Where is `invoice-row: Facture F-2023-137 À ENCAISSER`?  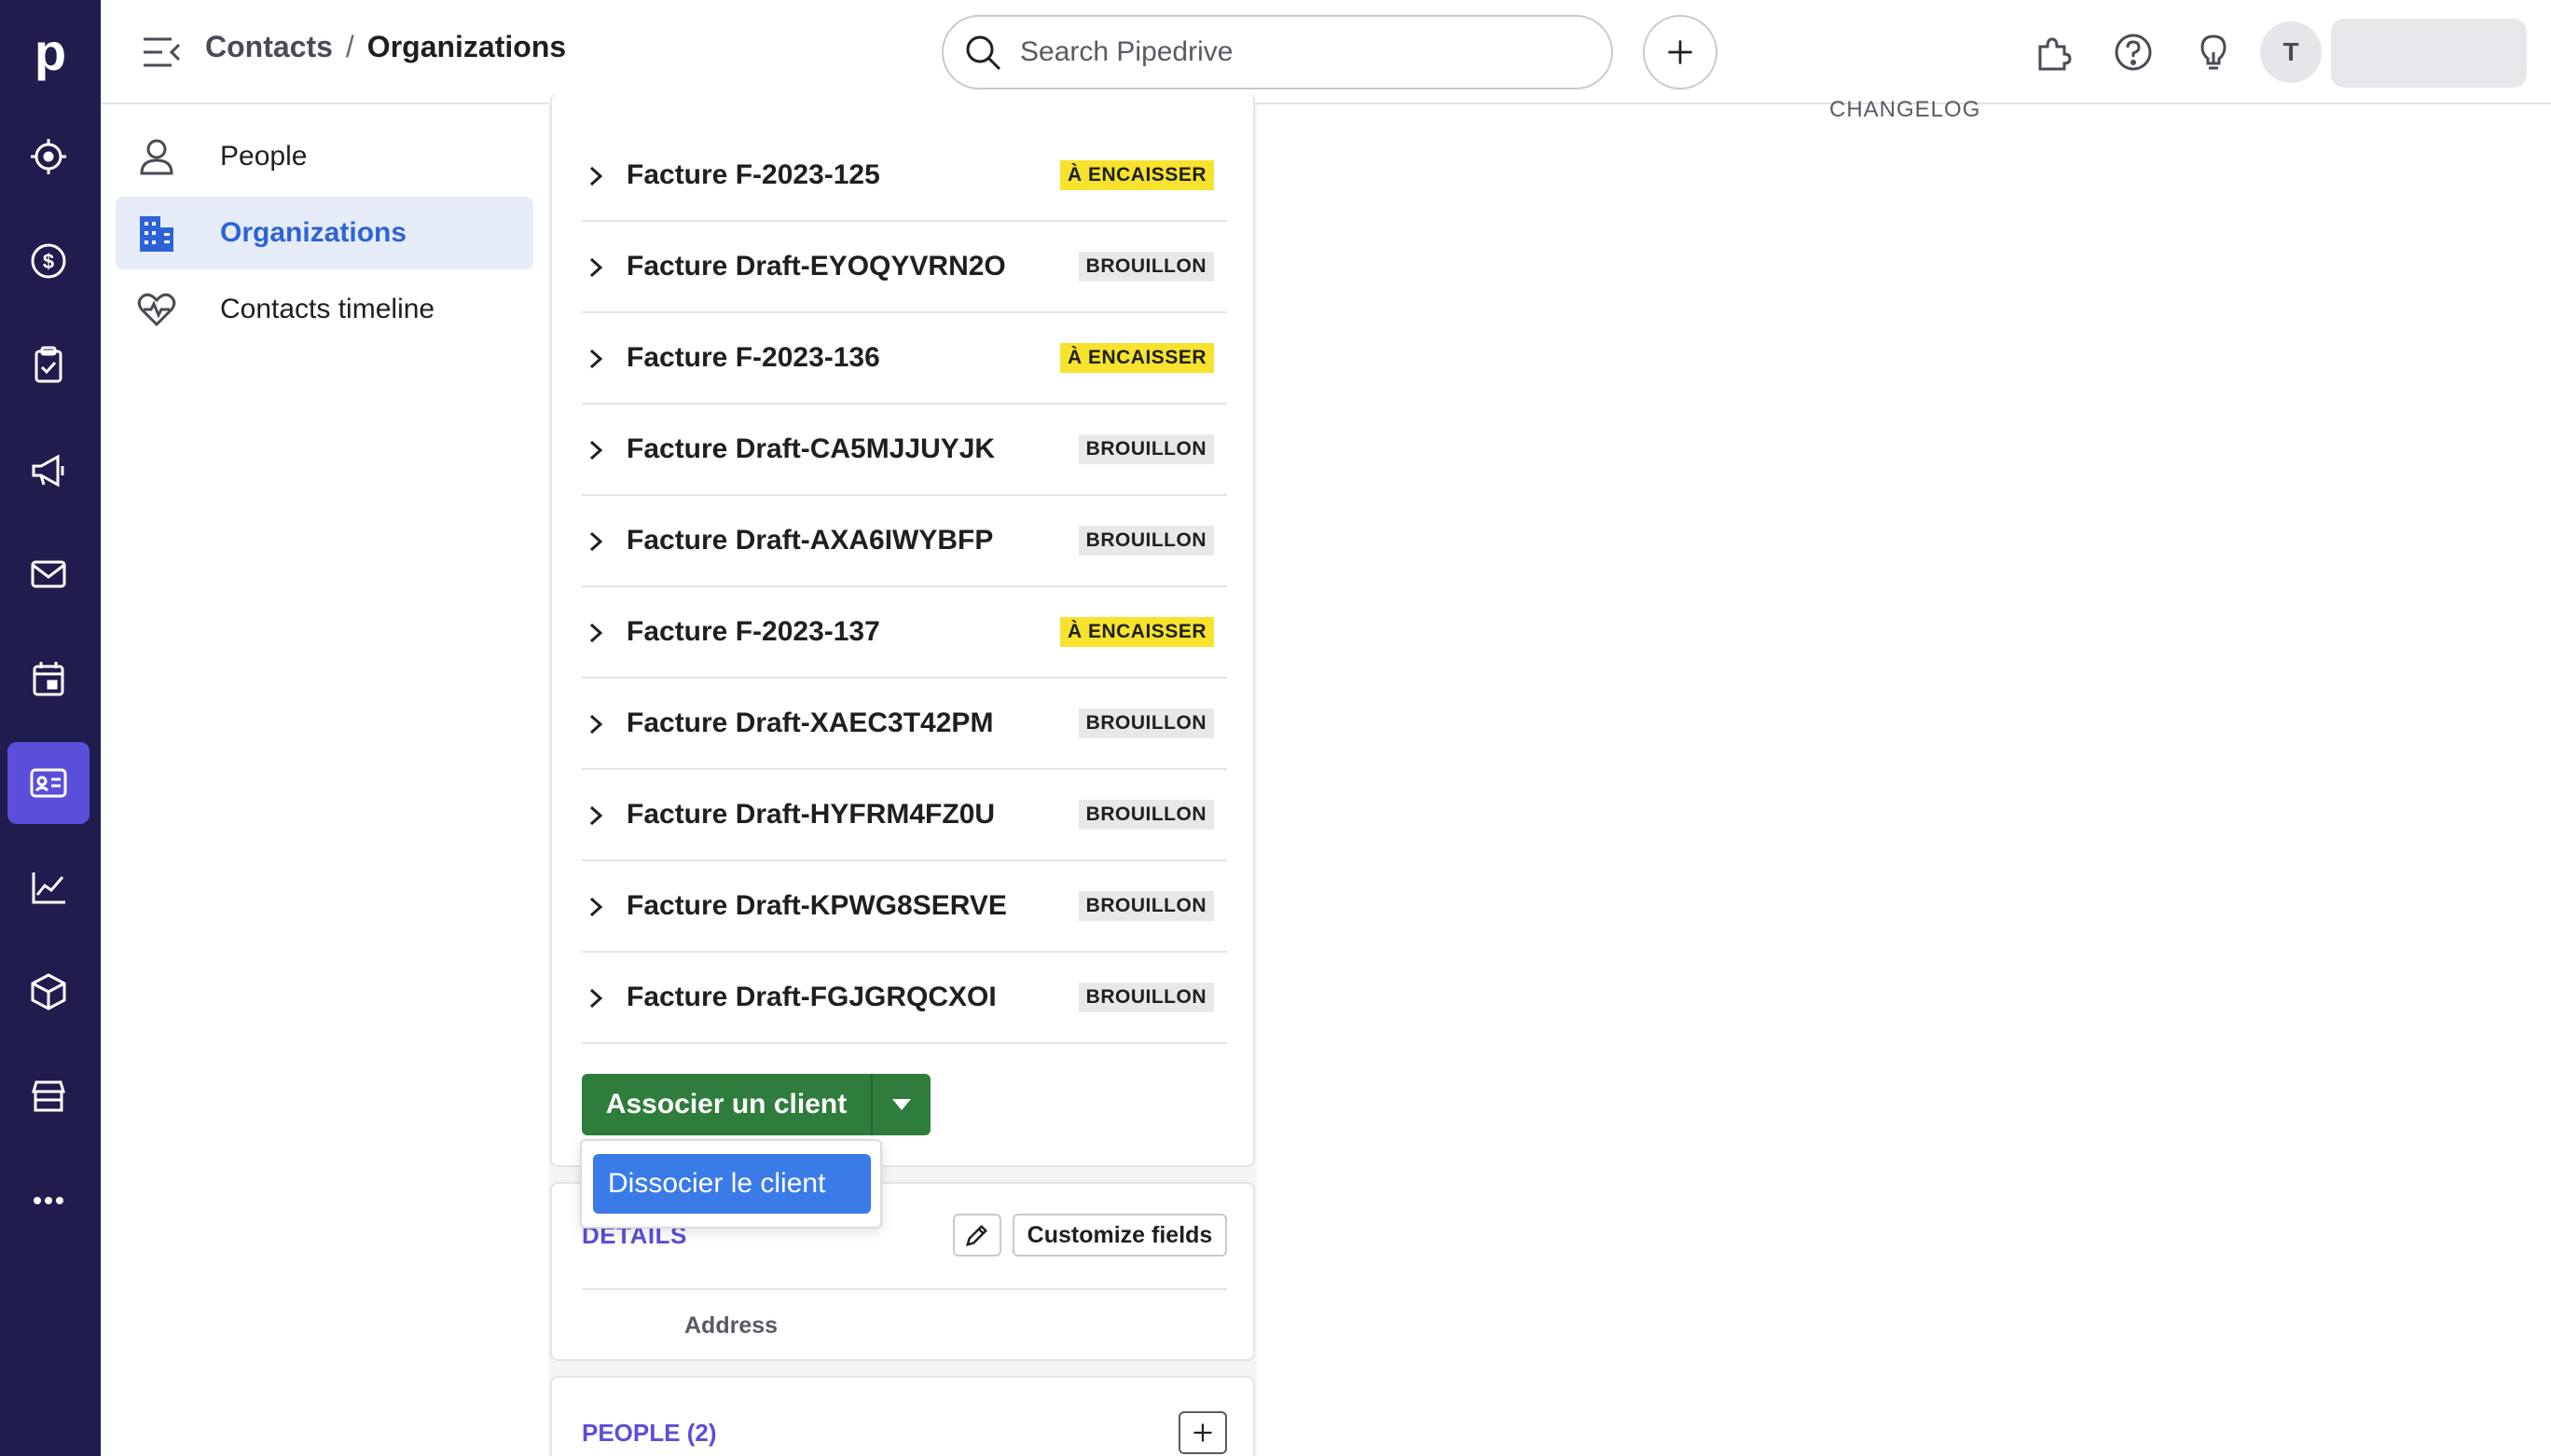 invoice-row: Facture F-2023-137 À ENCAISSER is located at coordinates (904, 633).